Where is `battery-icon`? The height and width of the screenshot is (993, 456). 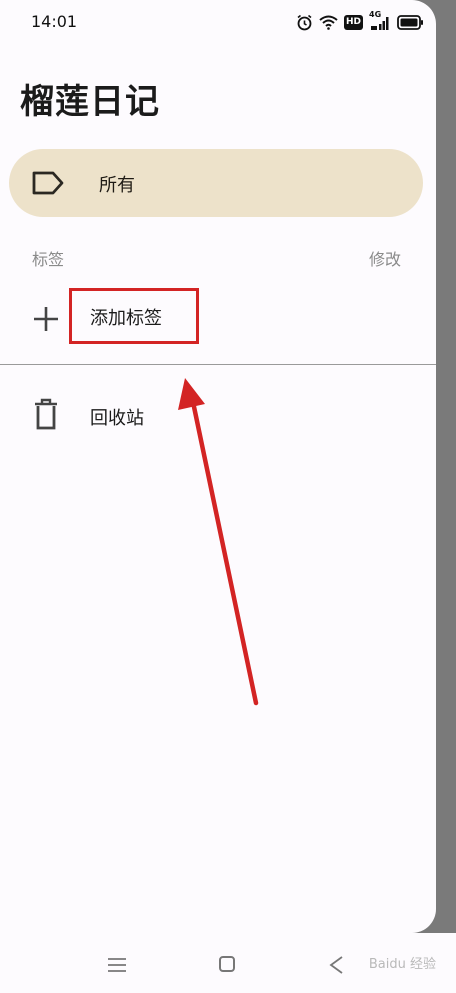 battery-icon is located at coordinates (410, 22).